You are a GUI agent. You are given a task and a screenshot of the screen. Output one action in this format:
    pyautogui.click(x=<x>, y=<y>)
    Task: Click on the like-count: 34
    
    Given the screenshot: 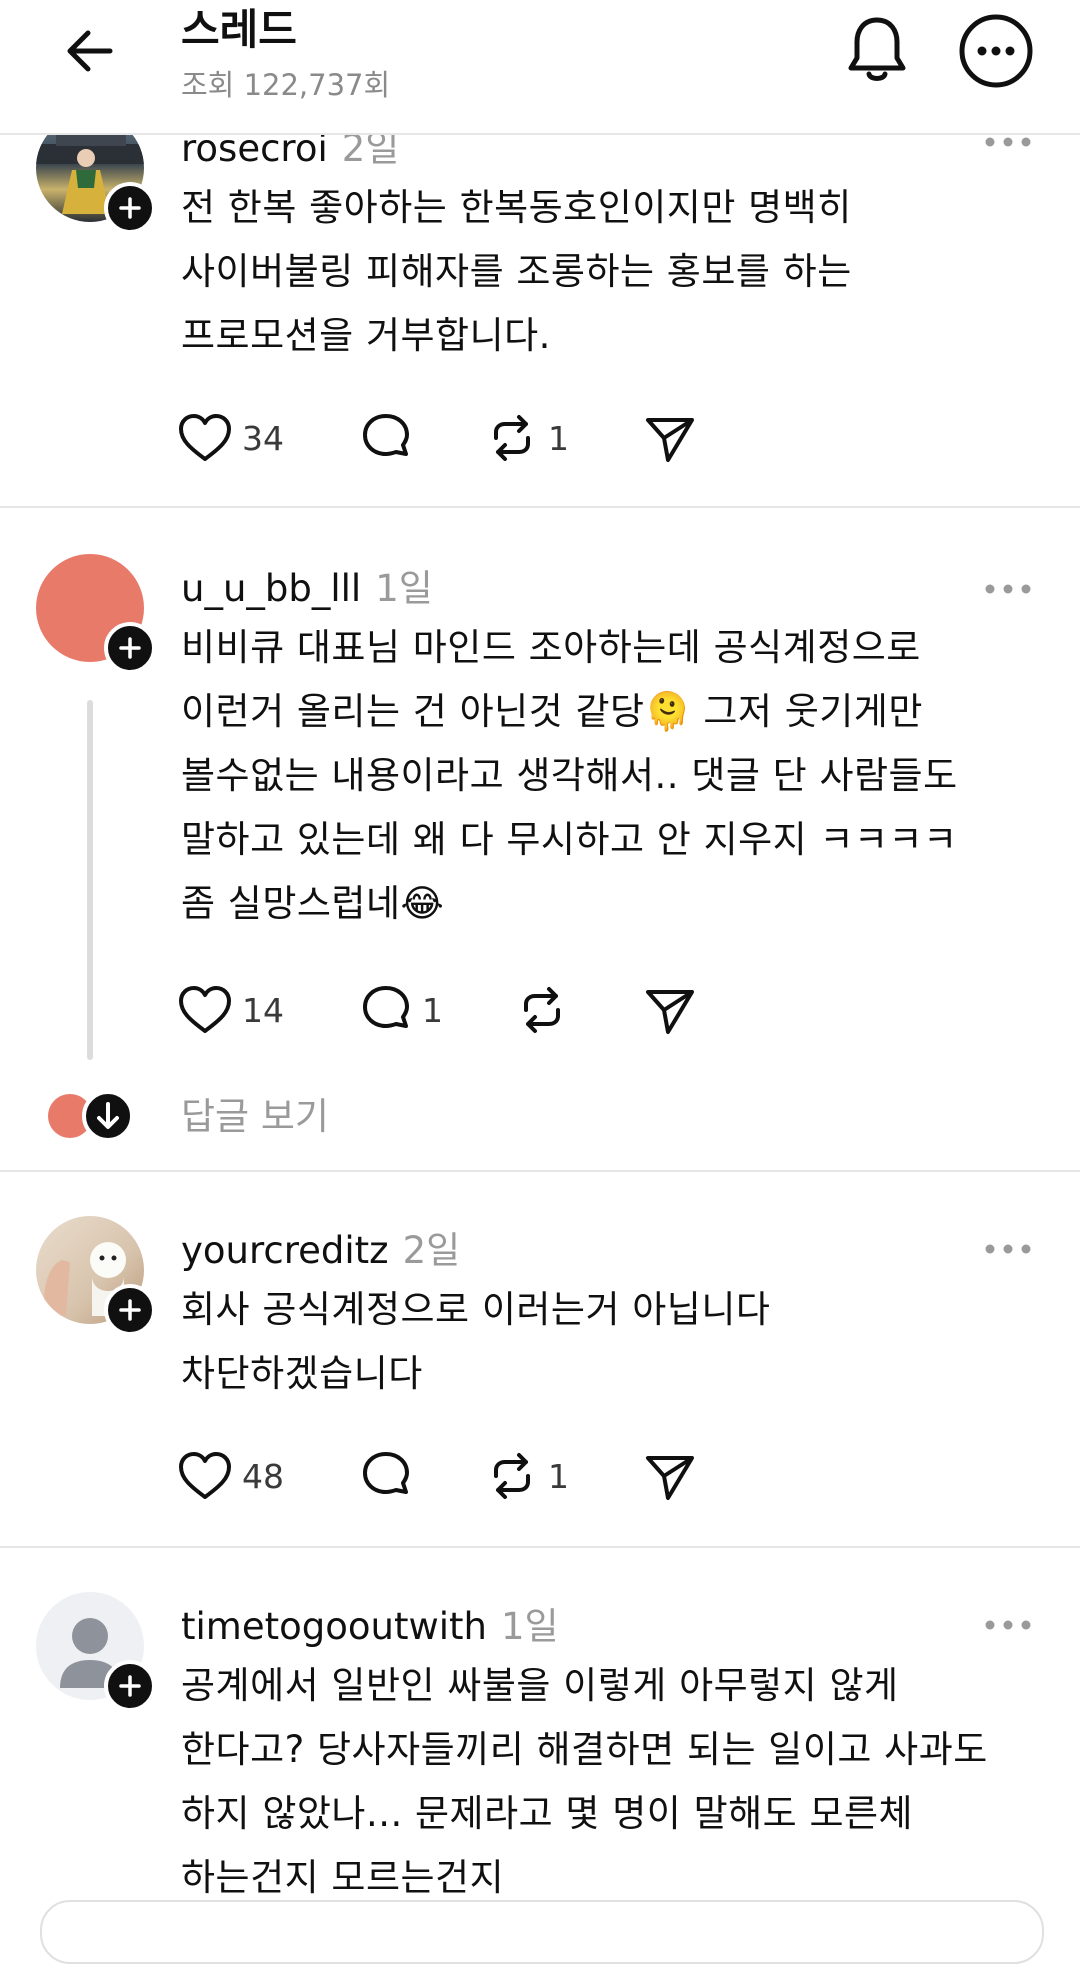 What is the action you would take?
    pyautogui.click(x=263, y=438)
    